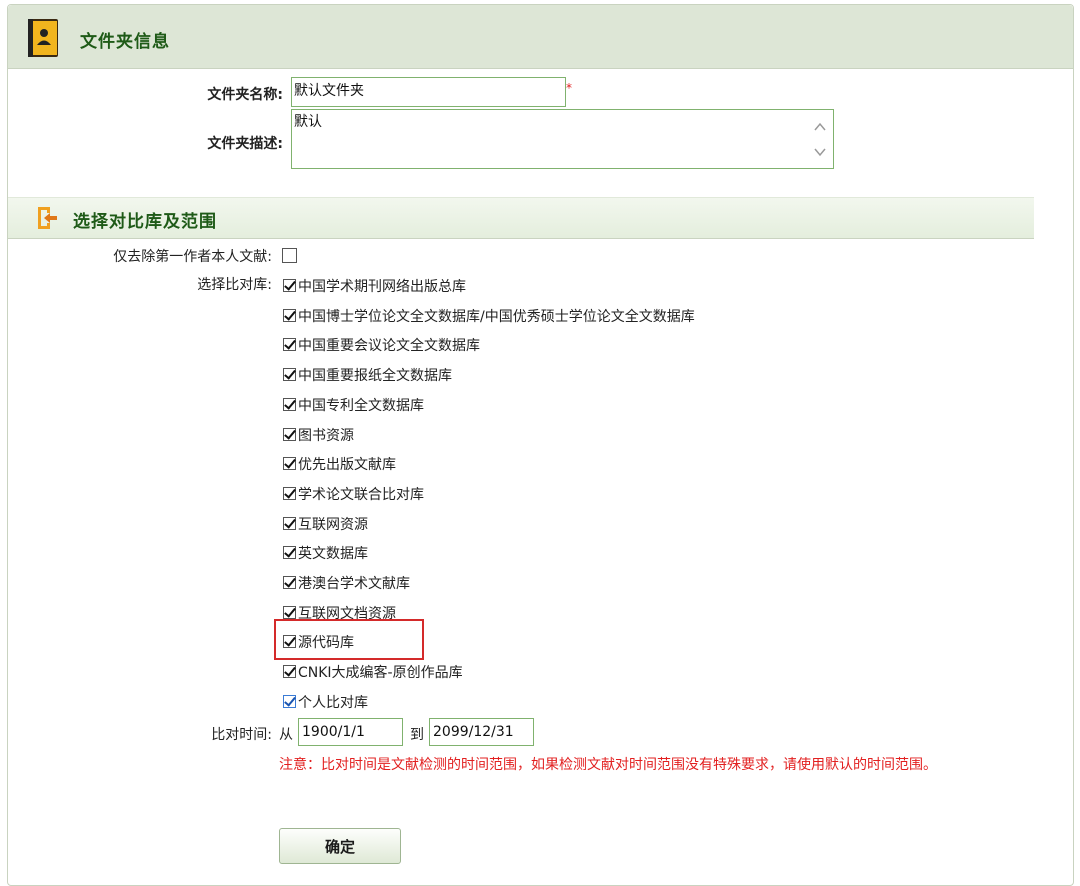 Image resolution: width=1080 pixels, height=886 pixels. Describe the element at coordinates (333, 554) in the screenshot. I see `database-label: 英文数据库` at that location.